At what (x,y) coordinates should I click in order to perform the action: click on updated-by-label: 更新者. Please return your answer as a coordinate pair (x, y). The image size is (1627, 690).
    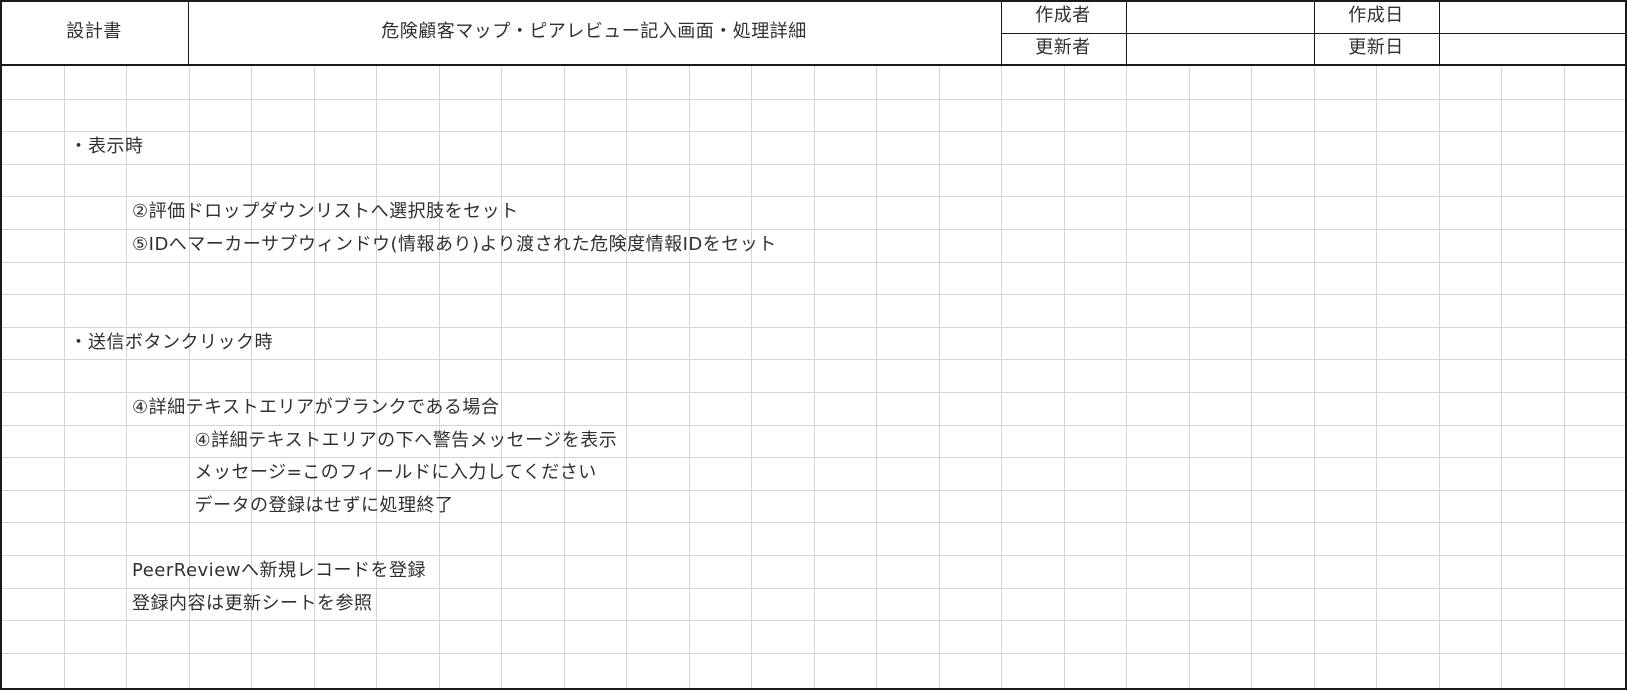
    Looking at the image, I should click on (1063, 47).